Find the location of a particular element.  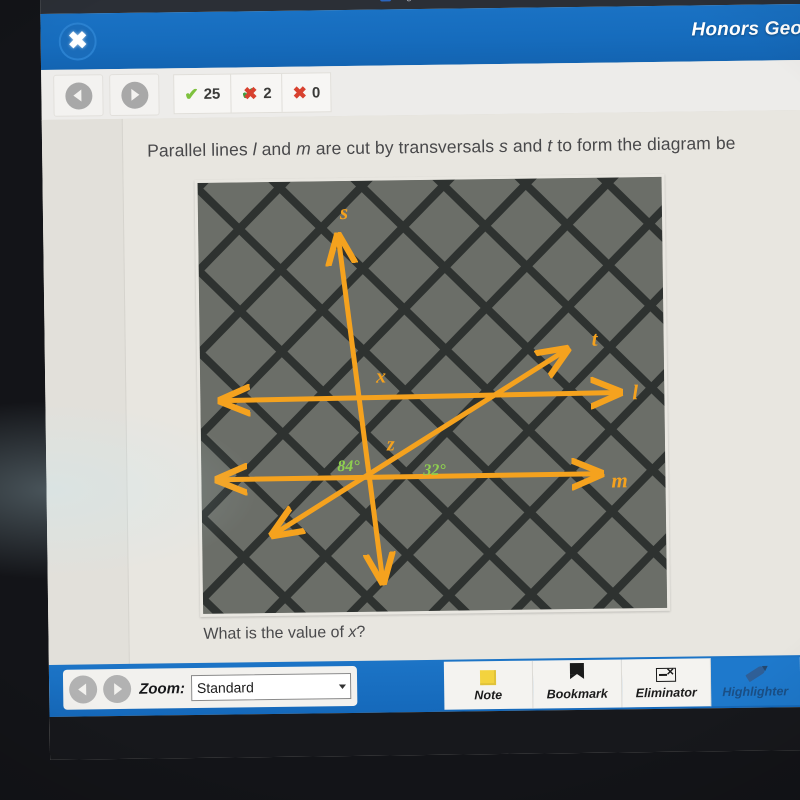

score-incorrect-value: 0 is located at coordinates (316, 92).